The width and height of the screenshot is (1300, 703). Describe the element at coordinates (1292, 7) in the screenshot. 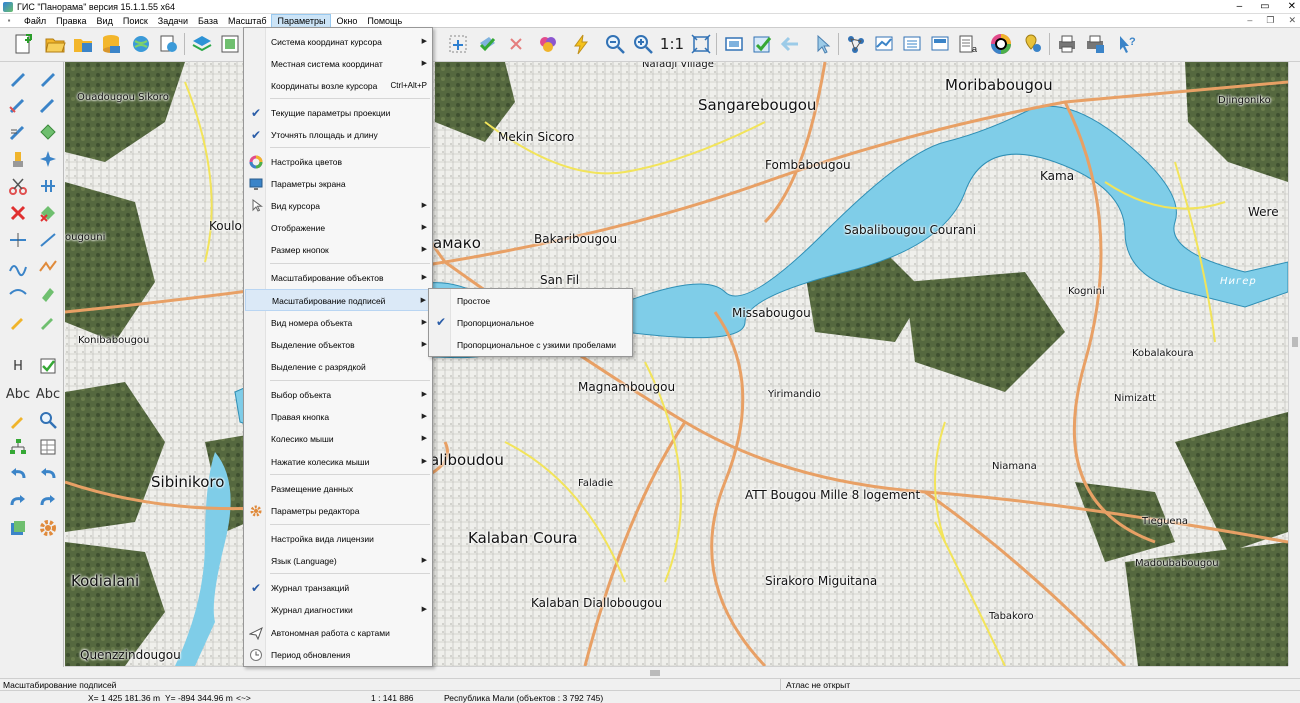

I see `close-icon: ✕` at that location.